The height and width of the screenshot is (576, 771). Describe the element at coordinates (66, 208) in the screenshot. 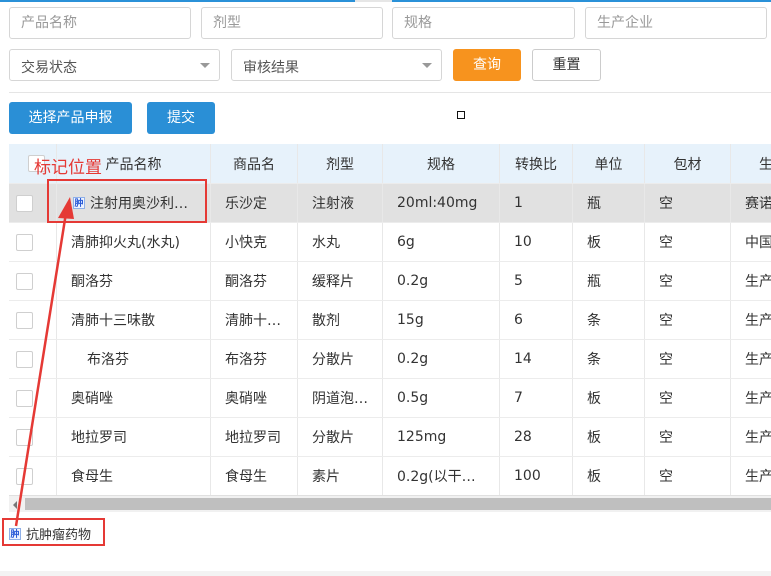

I see `arrow-head` at that location.